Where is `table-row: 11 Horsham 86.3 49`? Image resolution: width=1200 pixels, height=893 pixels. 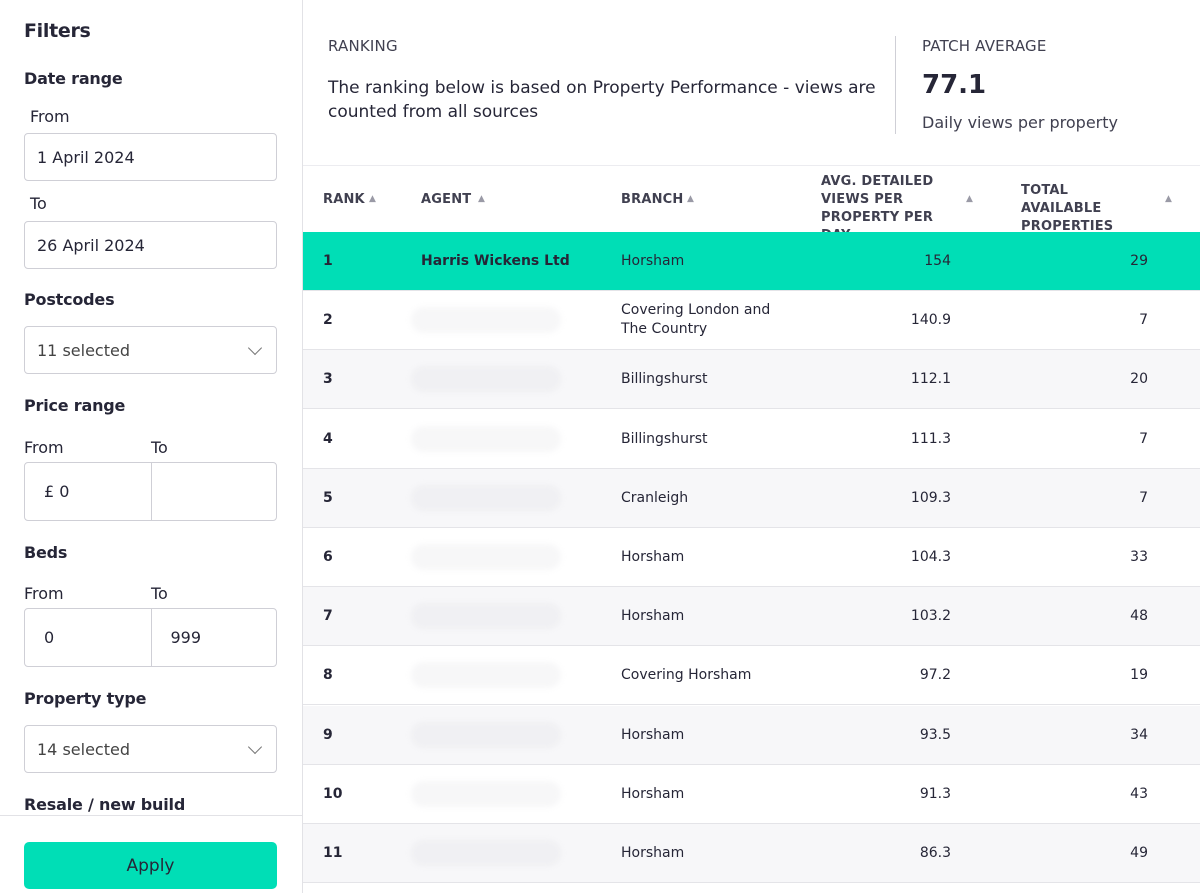 table-row: 11 Horsham 86.3 49 is located at coordinates (751, 853).